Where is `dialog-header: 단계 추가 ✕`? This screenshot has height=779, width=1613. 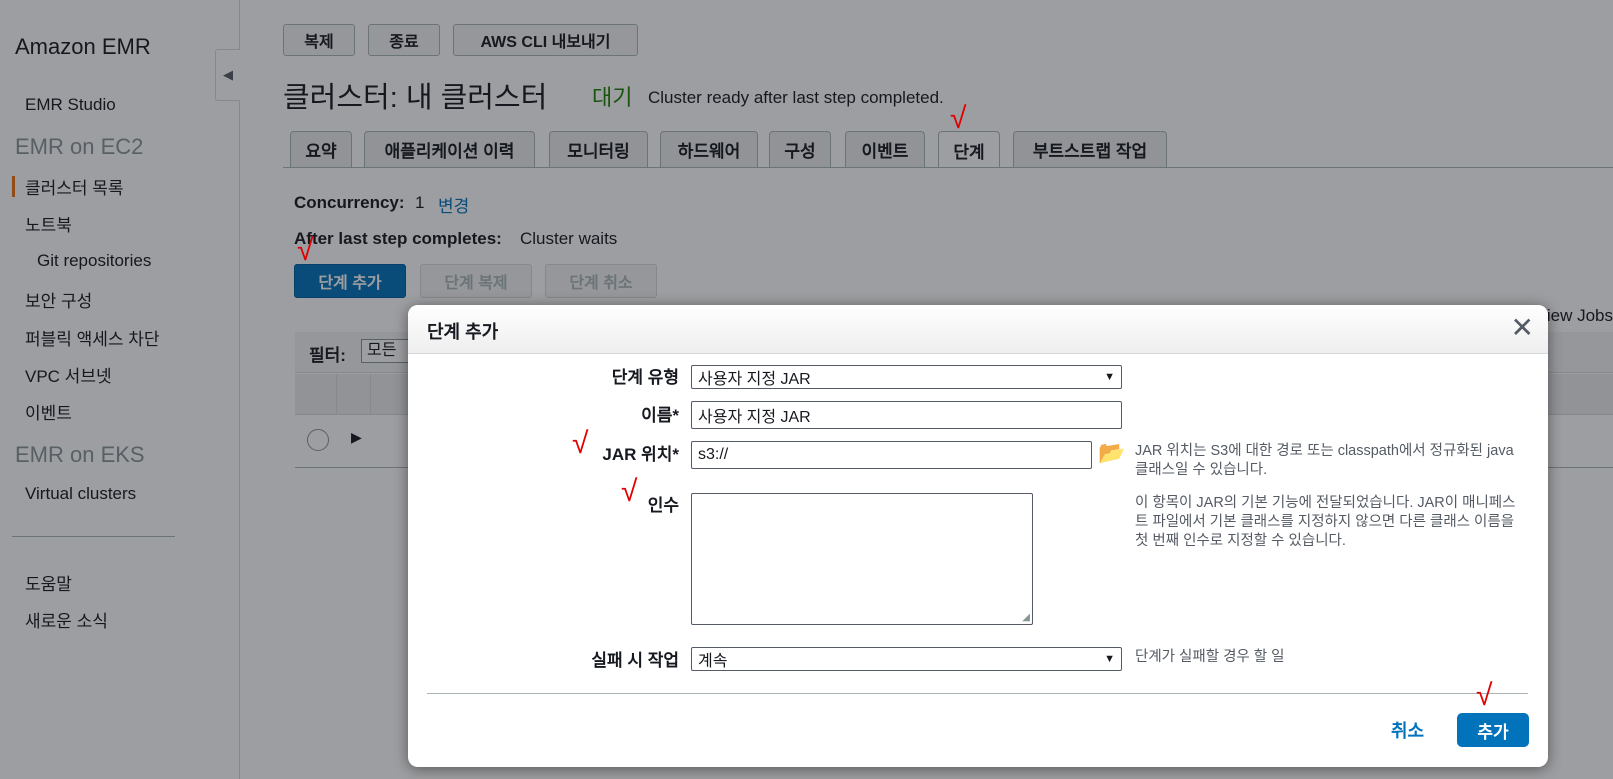 dialog-header: 단계 추가 ✕ is located at coordinates (978, 329).